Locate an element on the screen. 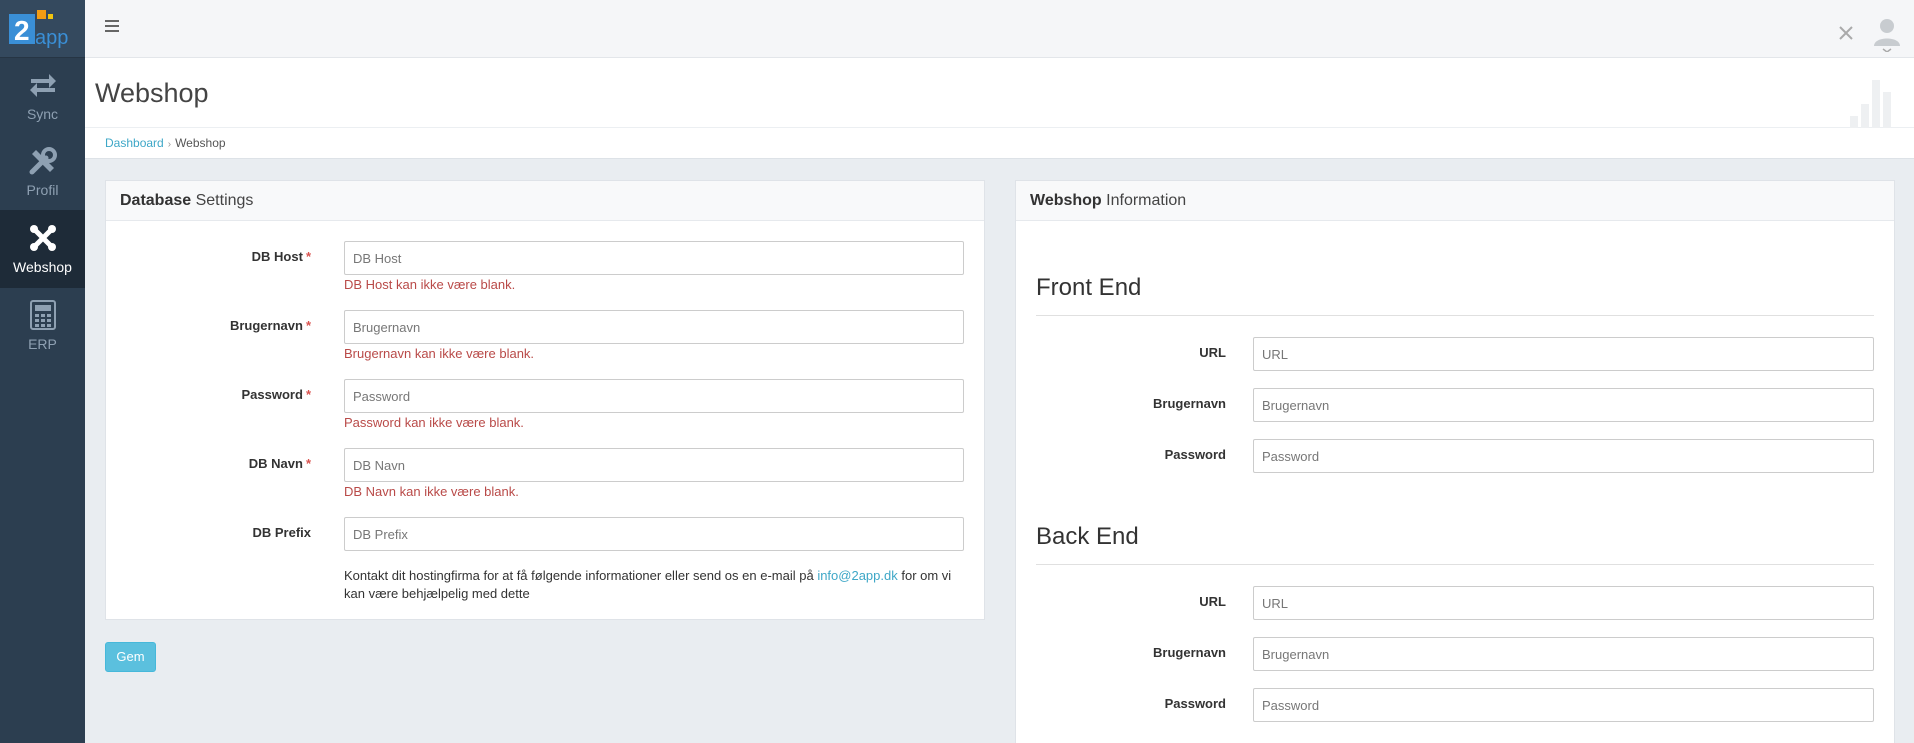  panel-title: Database Settings is located at coordinates (545, 201).